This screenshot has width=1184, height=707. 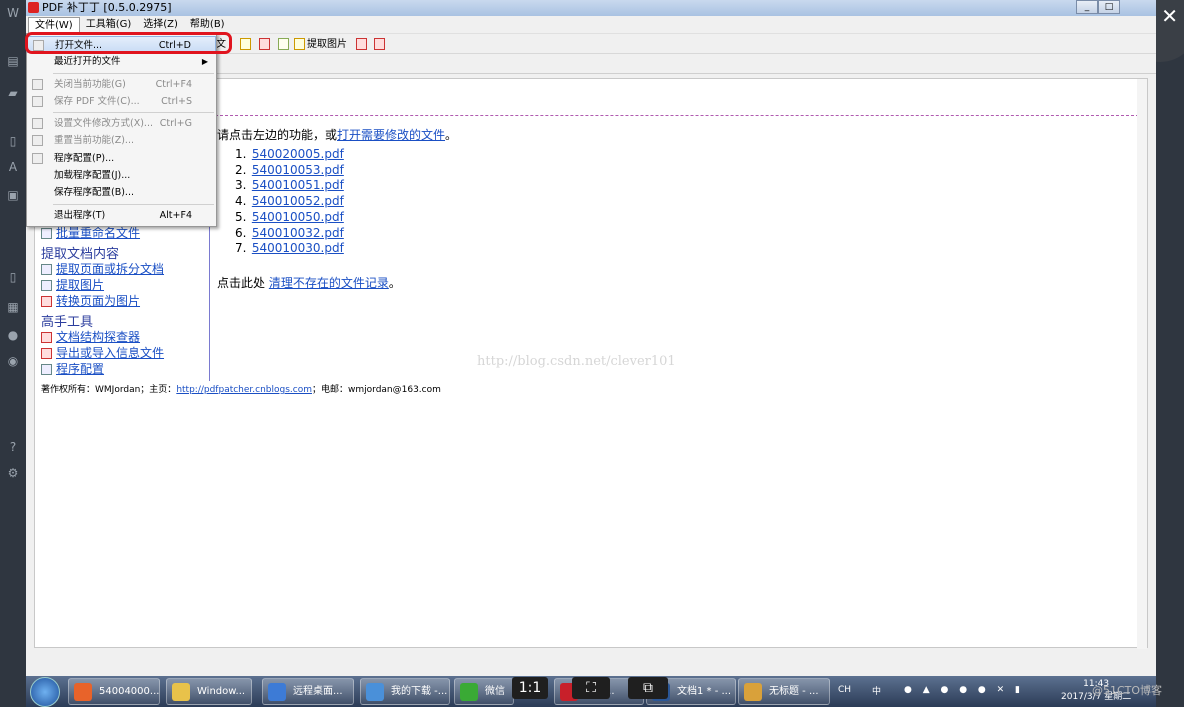 I want to click on menu-file: 文件(W), so click(x=54, y=24).